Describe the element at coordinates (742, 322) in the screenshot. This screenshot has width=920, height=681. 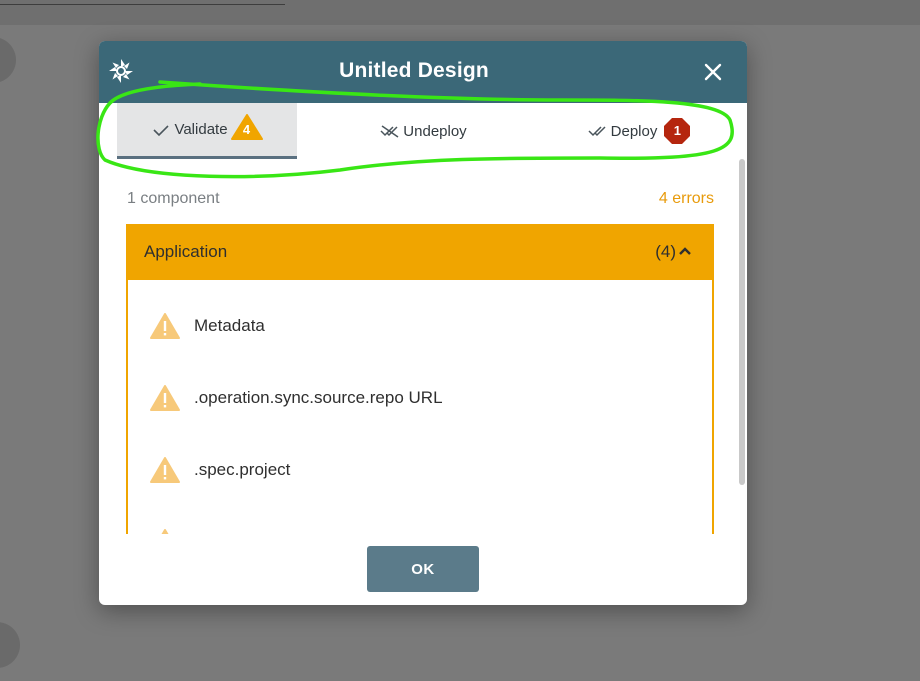
I see `dialog-scrollbar` at that location.